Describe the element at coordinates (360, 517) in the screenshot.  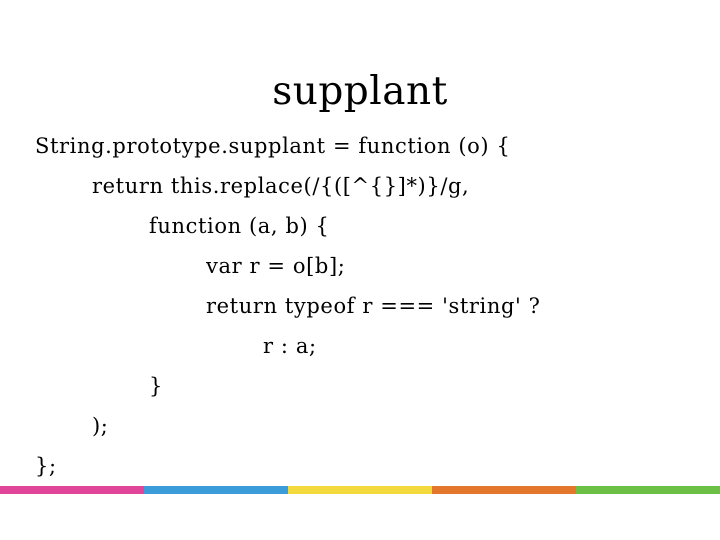
I see `footer-space` at that location.